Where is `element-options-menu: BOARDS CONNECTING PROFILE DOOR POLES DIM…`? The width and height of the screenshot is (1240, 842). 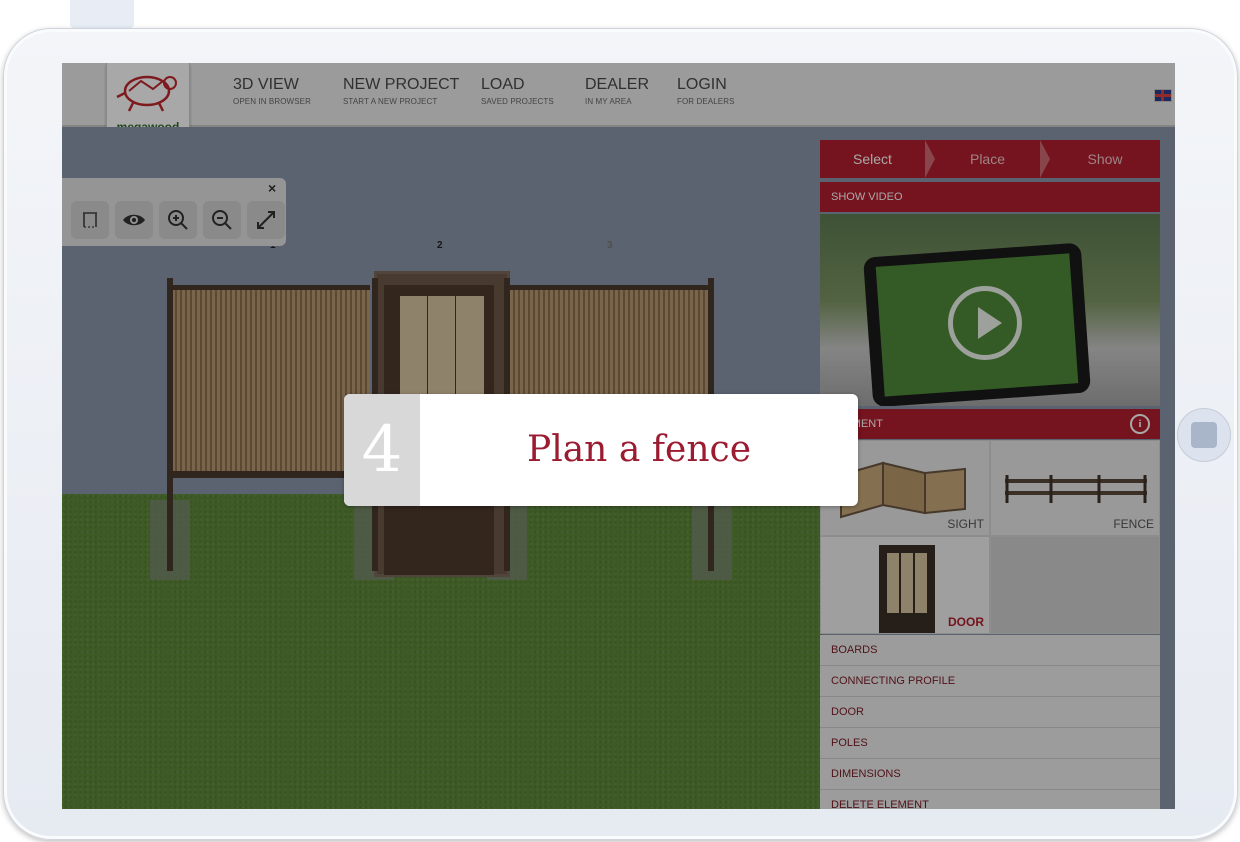
element-options-menu: BOARDS CONNECTING PROFILE DOOR POLES DIM… is located at coordinates (990, 722).